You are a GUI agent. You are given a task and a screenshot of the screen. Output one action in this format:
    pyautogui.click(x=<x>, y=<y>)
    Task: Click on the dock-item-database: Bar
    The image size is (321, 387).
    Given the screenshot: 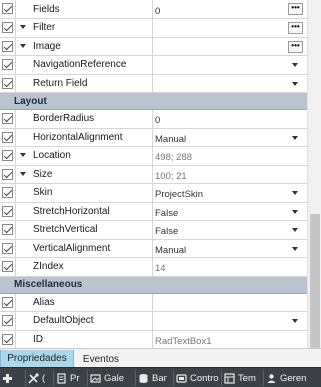 What is the action you would take?
    pyautogui.click(x=152, y=378)
    